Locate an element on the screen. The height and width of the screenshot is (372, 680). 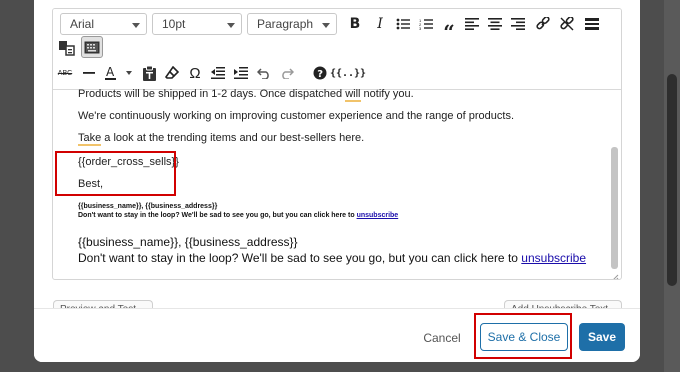
sign-off: Best, is located at coordinates (91, 184).